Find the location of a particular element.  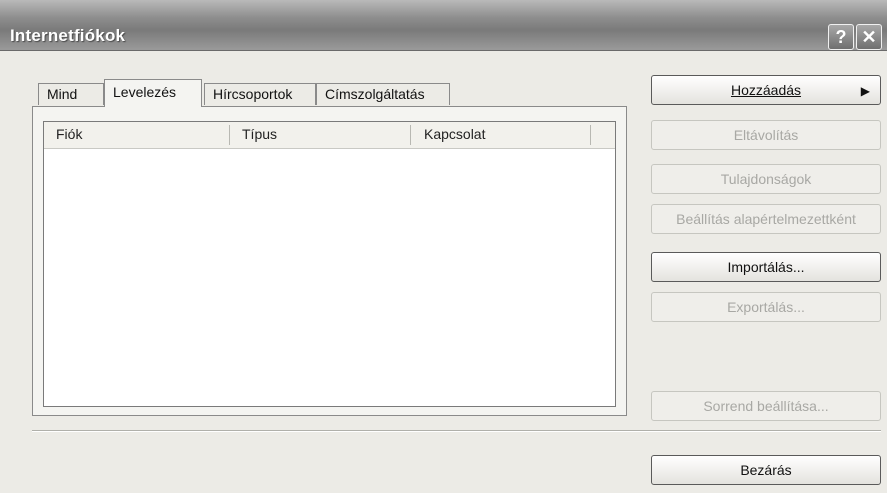

column-connection: Kapcsolat is located at coordinates (454, 134).